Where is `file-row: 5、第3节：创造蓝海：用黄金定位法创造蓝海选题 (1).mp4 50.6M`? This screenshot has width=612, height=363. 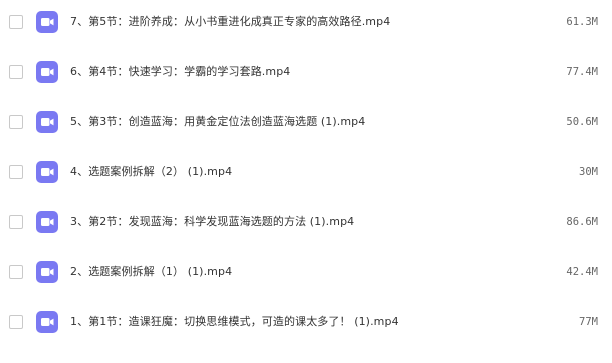 file-row: 5、第3节：创造蓝海：用黄金定位法创造蓝海选题 (1).mp4 50.6M is located at coordinates (306, 137).